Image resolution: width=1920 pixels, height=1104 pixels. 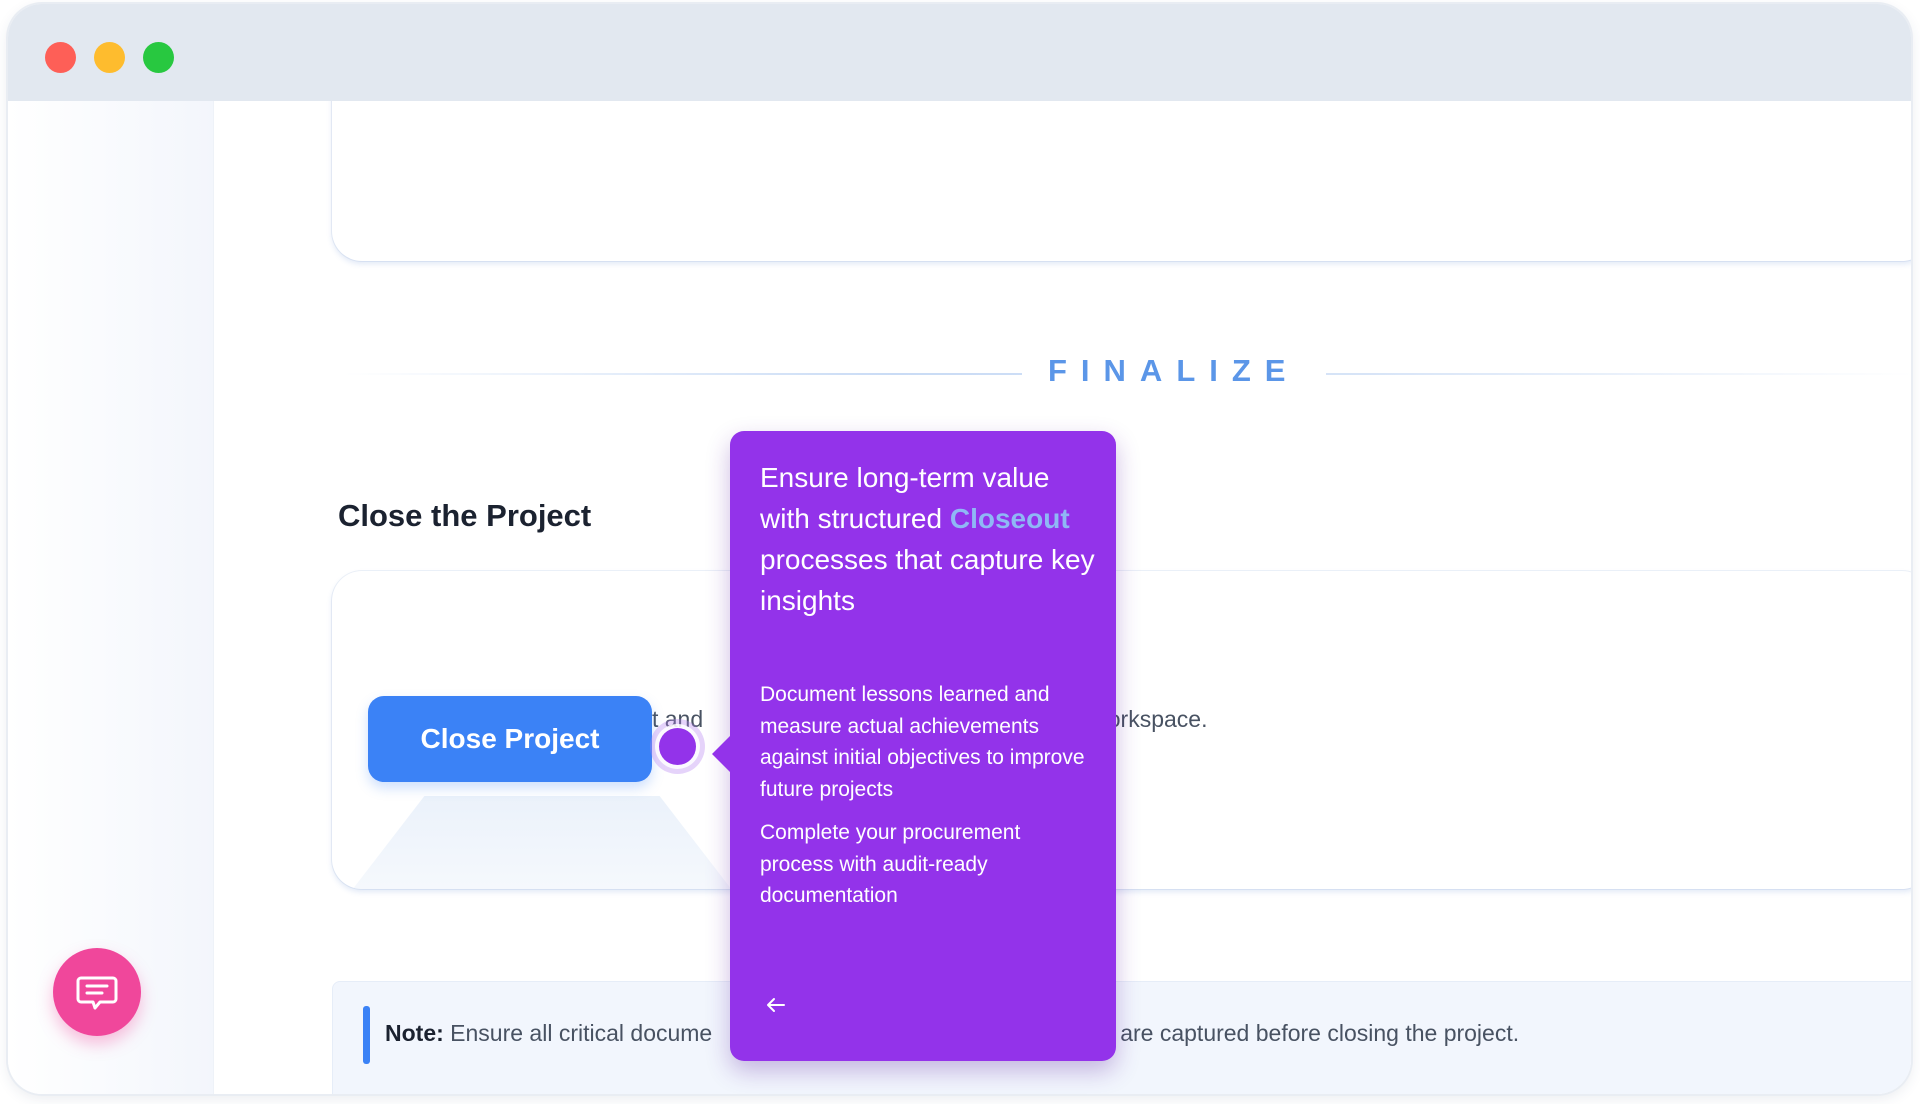 I want to click on maximize-window-button, so click(x=158, y=57).